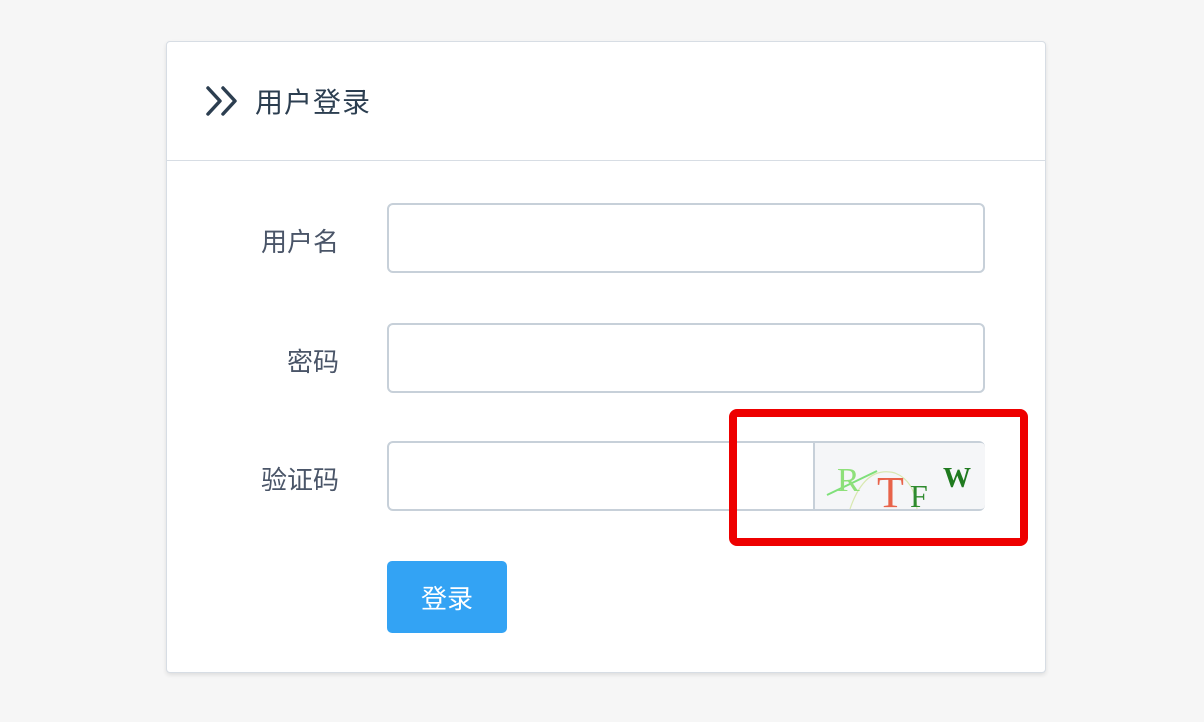  Describe the element at coordinates (919, 493) in the screenshot. I see `captcha-char: F` at that location.